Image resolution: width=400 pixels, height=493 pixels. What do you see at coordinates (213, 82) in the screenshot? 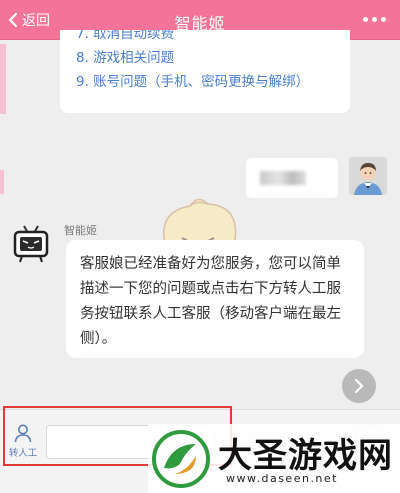
I see `menu-item-9: 9. 账号问题（手机、密码更换与解绑）` at bounding box center [213, 82].